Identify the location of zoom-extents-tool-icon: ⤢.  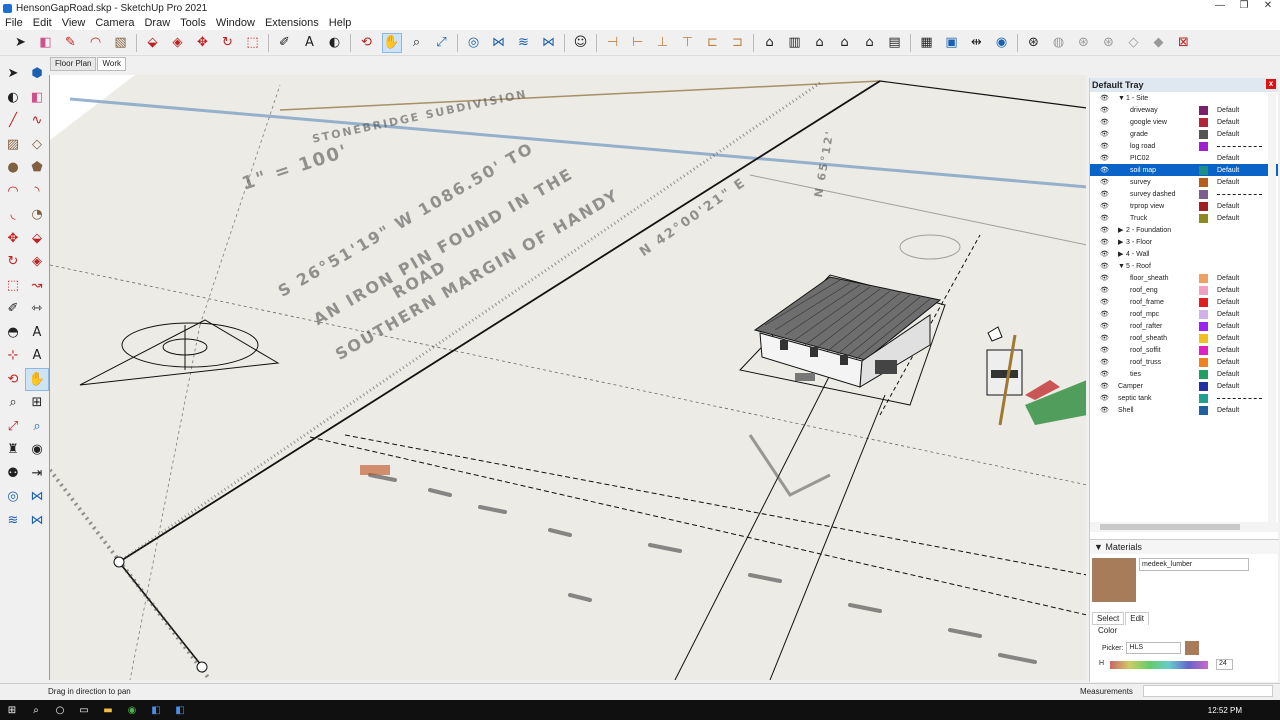
(442, 43).